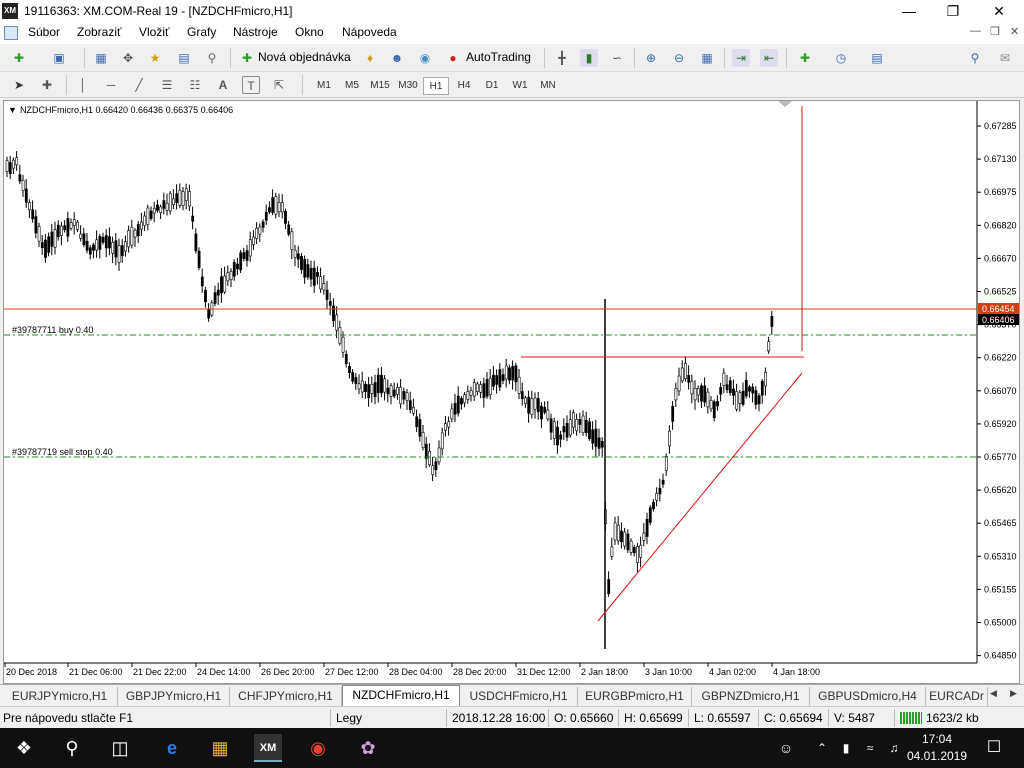  Describe the element at coordinates (999, 11) in the screenshot. I see `close-button: ✕` at that location.